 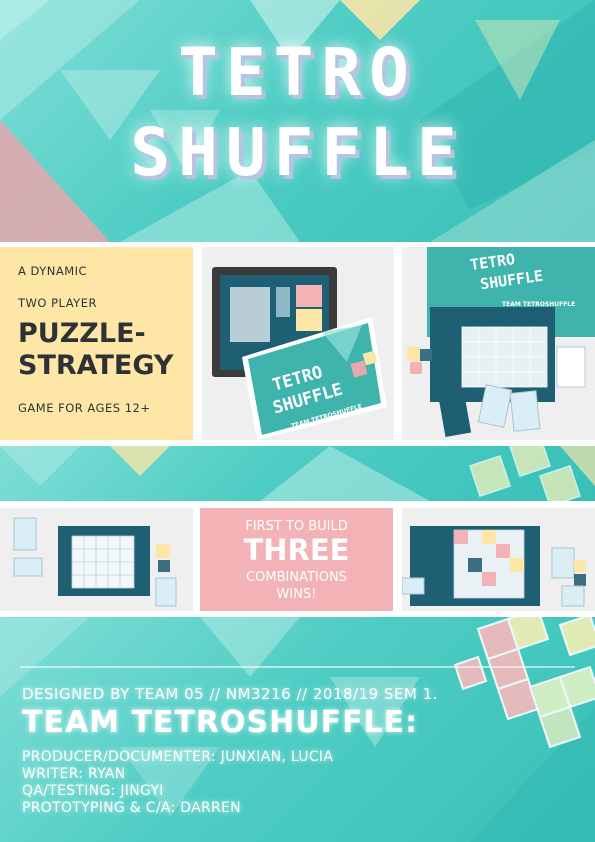 I want to click on win-line-combinations: COMBINATIONS, so click(x=296, y=577).